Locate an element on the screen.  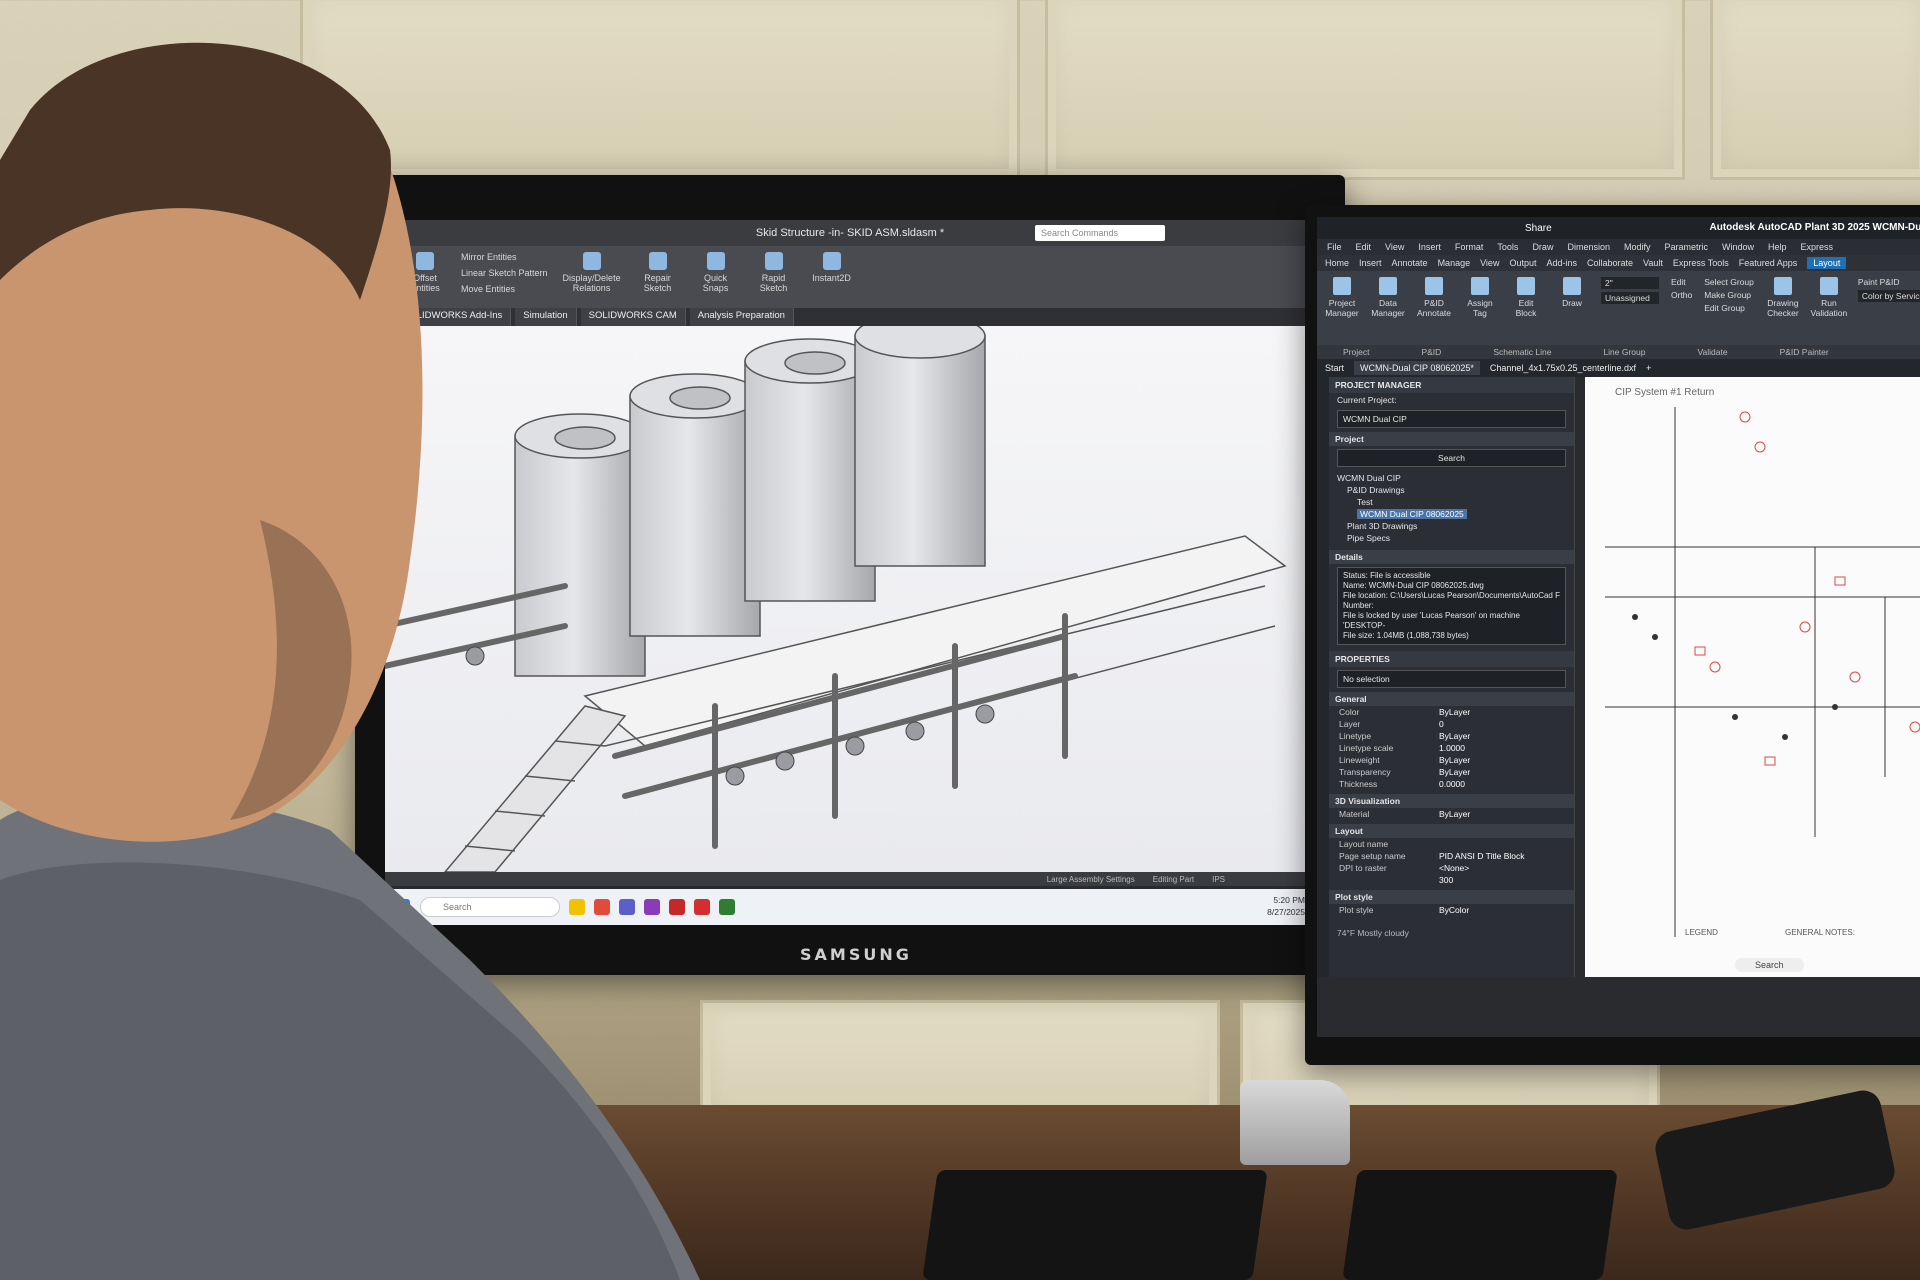
prop-layer: Layer 0 is located at coordinates (1451, 724).